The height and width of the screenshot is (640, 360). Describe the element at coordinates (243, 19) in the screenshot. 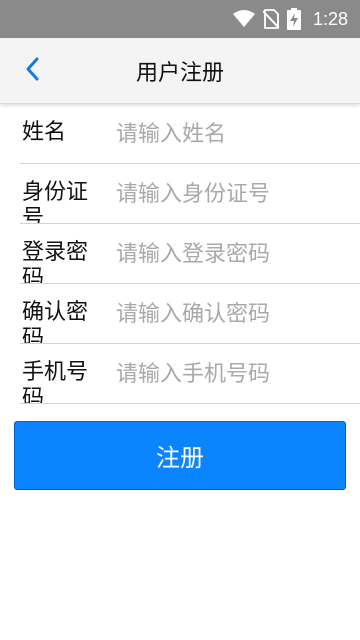

I see `wifi-icon` at that location.